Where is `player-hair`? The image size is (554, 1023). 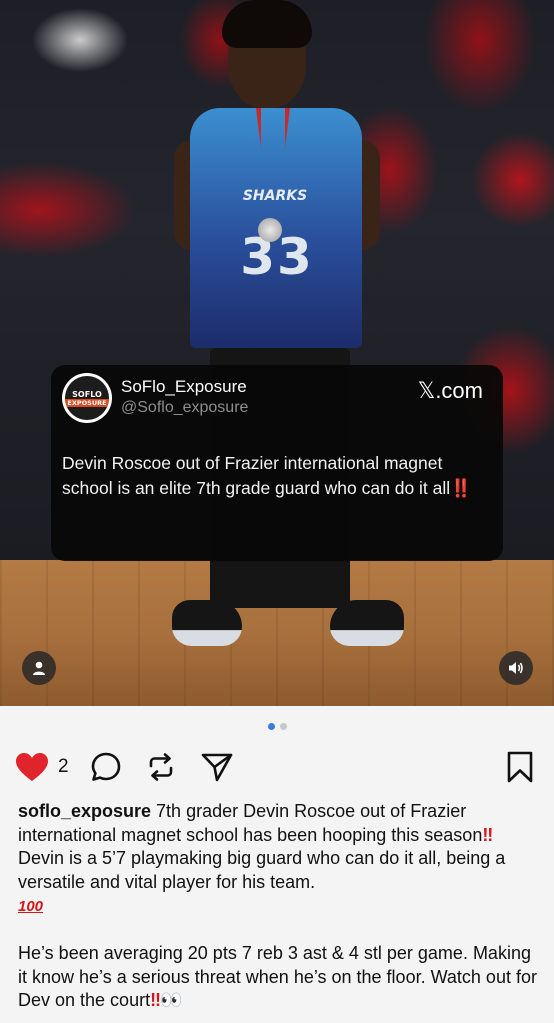 player-hair is located at coordinates (267, 24).